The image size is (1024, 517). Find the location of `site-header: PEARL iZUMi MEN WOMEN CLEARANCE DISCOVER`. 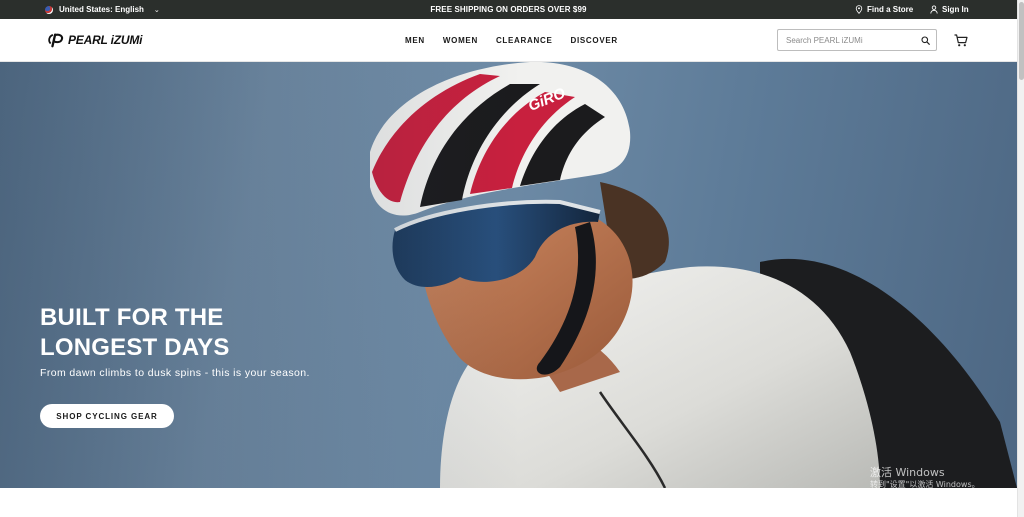

site-header: PEARL iZUMi MEN WOMEN CLEARANCE DISCOVER is located at coordinates (508, 40).